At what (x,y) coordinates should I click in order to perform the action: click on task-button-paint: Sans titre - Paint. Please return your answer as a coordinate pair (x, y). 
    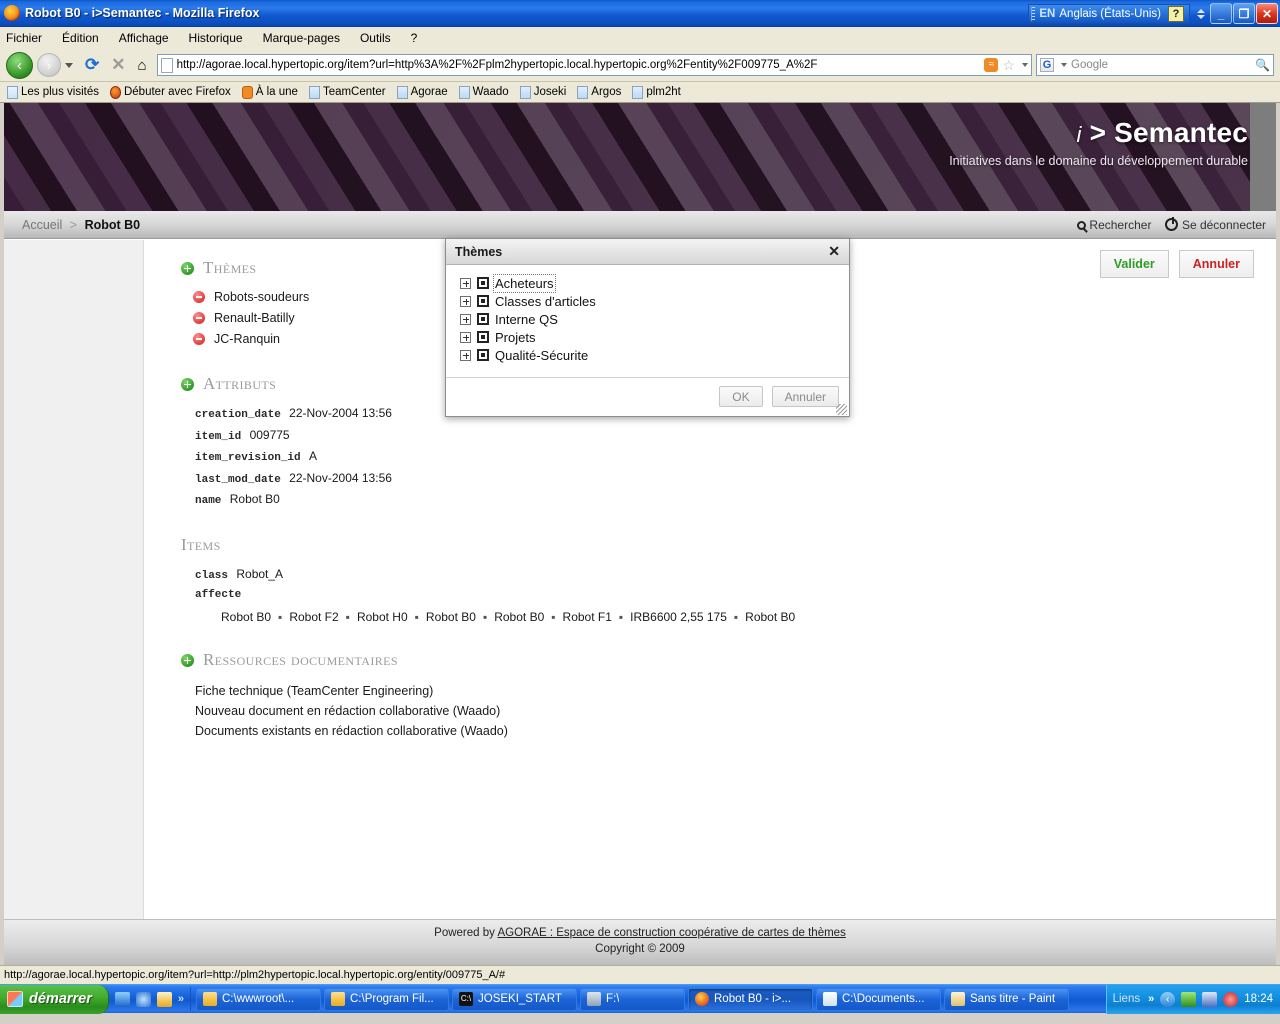
    Looking at the image, I should click on (1006, 999).